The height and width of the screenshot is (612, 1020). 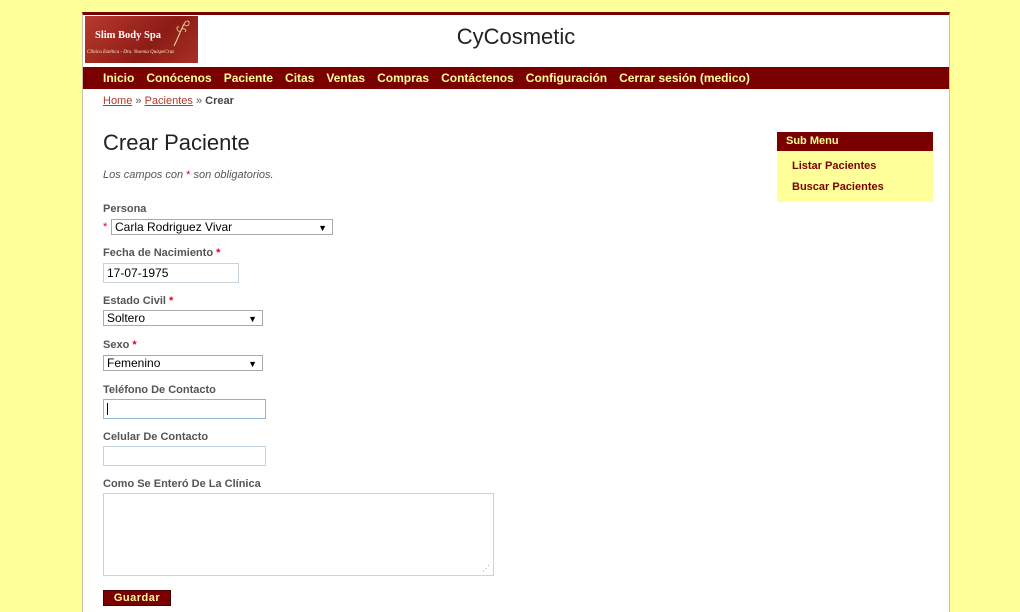 I want to click on sexo-label: Sexo *, so click(x=120, y=345).